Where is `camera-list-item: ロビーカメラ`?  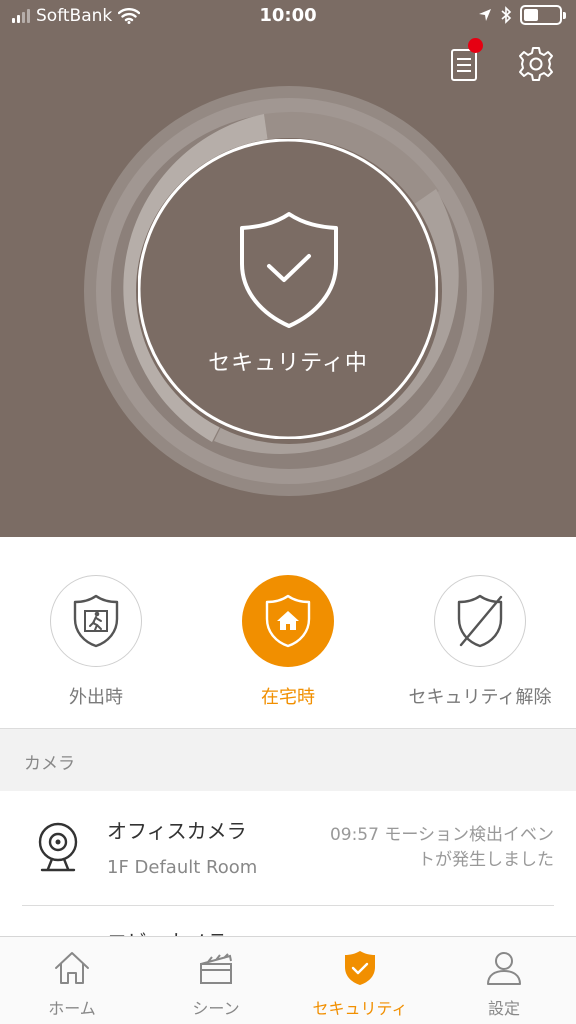
camera-list-item: ロビーカメラ is located at coordinates (288, 921).